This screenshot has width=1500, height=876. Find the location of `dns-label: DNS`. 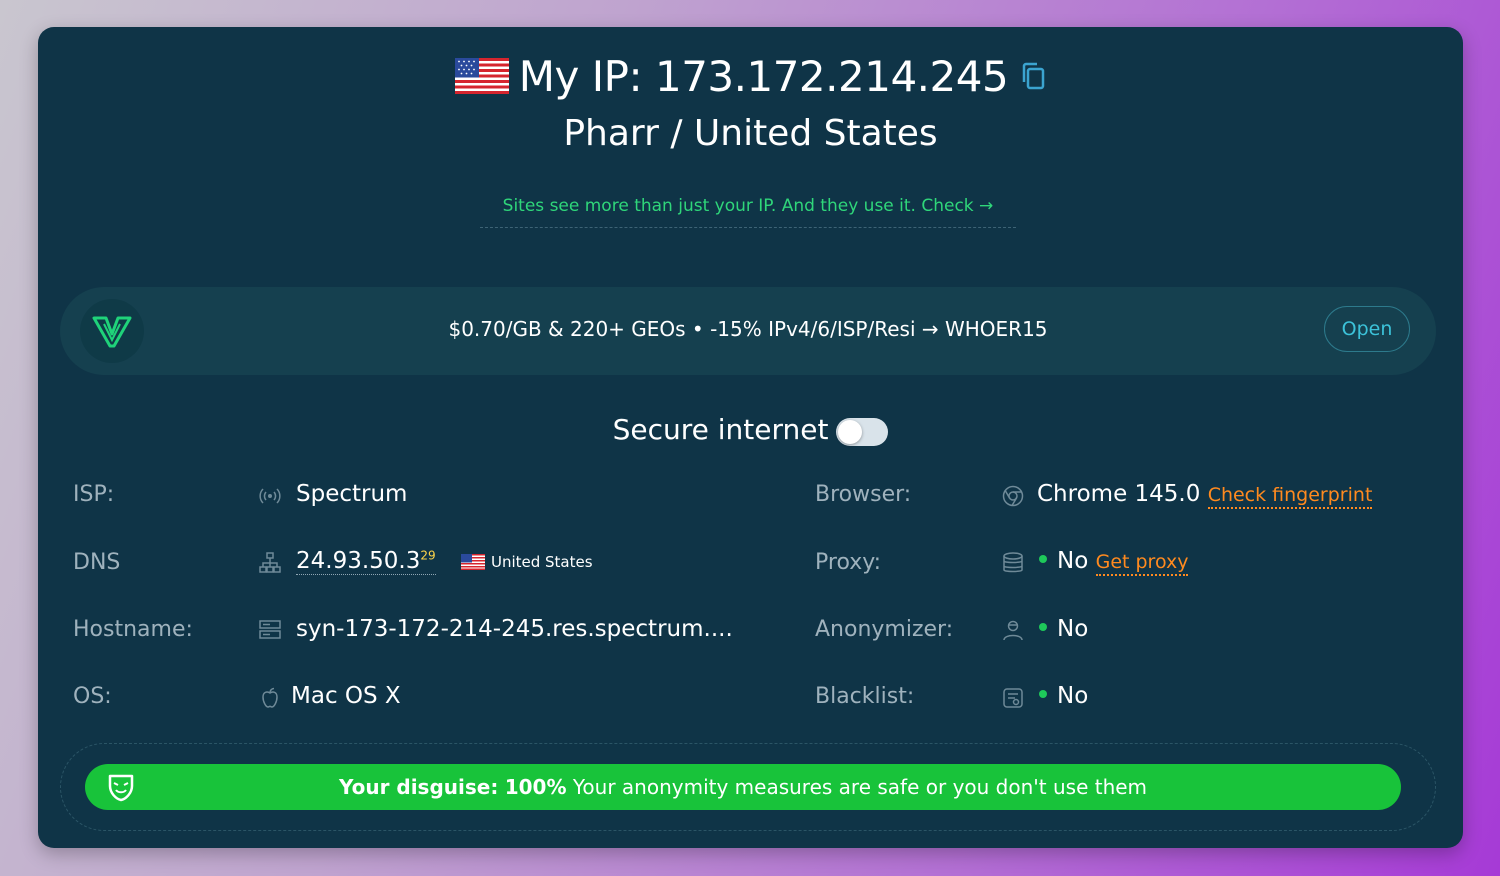

dns-label: DNS is located at coordinates (97, 562).